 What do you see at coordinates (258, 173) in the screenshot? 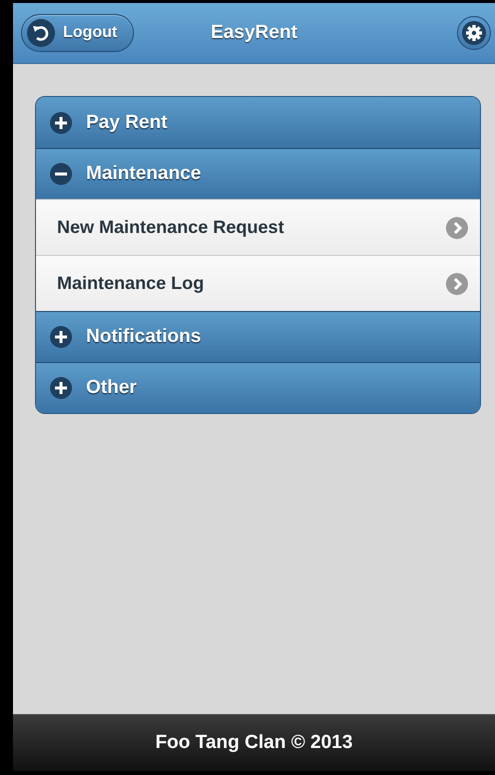
I see `accordion-header: Maintenance` at bounding box center [258, 173].